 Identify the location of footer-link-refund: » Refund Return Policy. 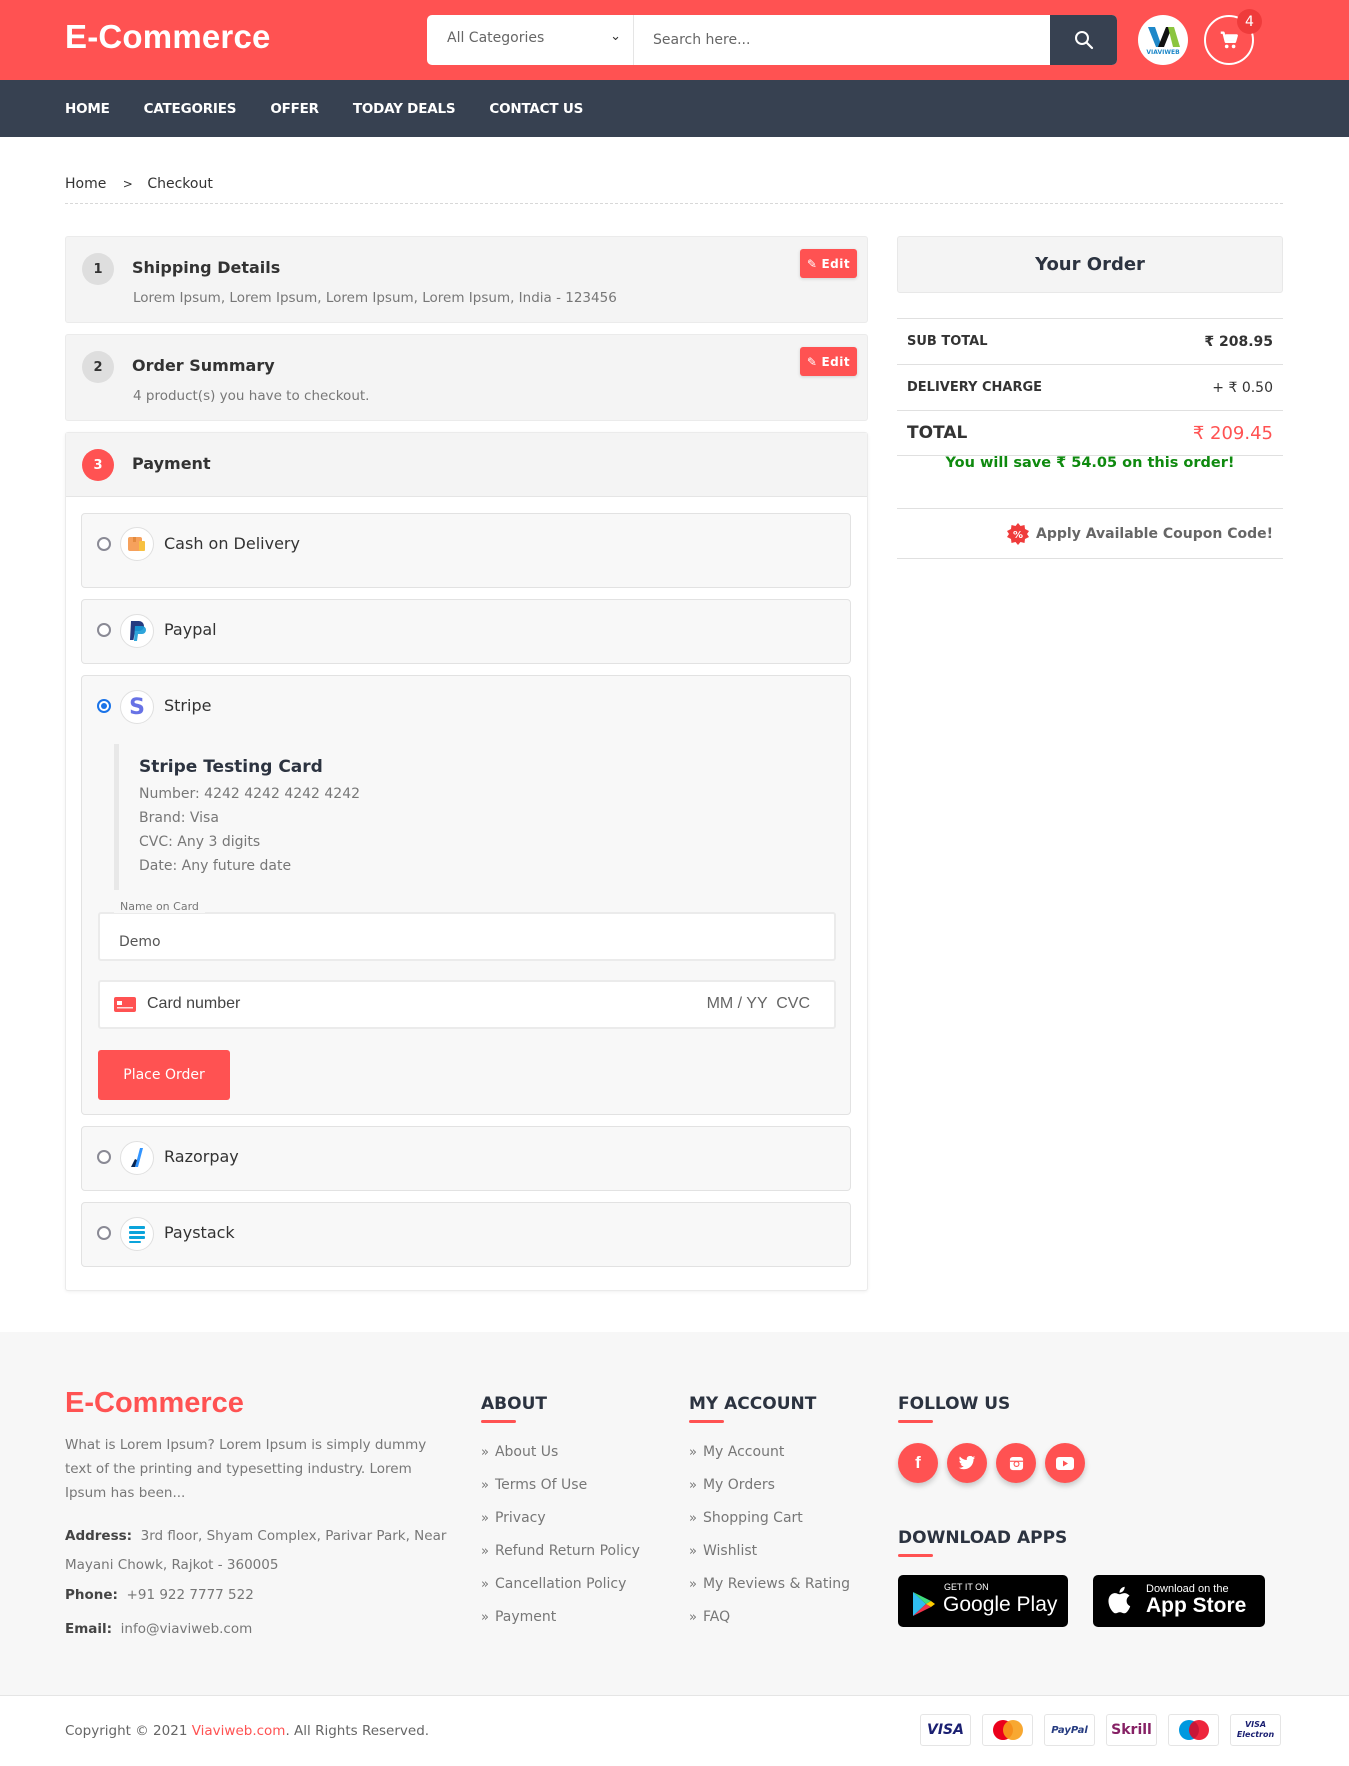
(560, 1559).